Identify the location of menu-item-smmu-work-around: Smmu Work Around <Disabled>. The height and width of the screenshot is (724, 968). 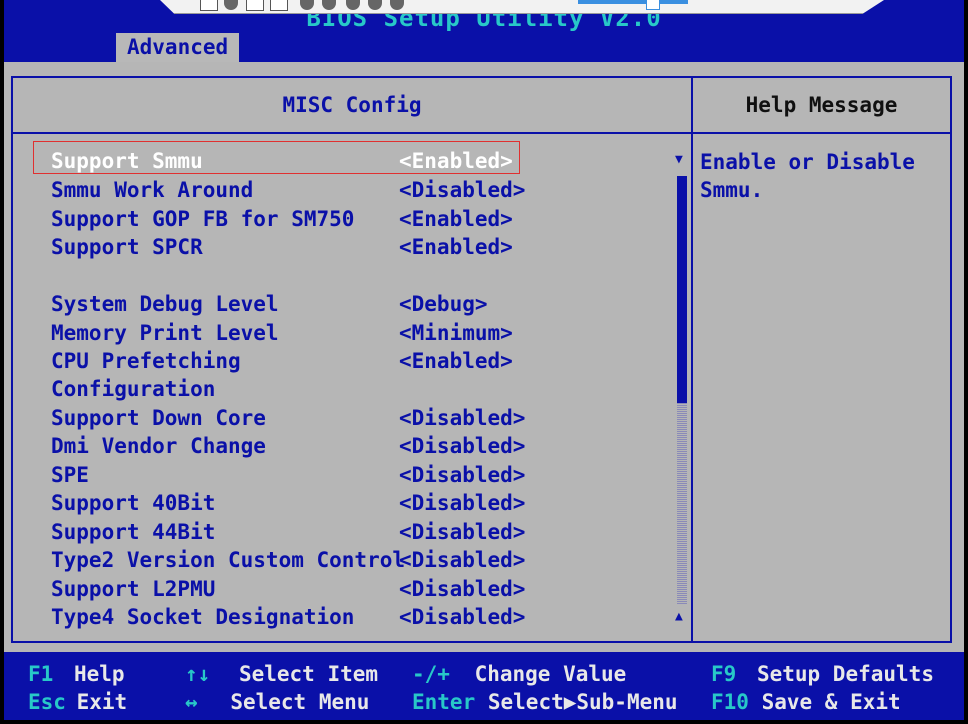
(366, 190).